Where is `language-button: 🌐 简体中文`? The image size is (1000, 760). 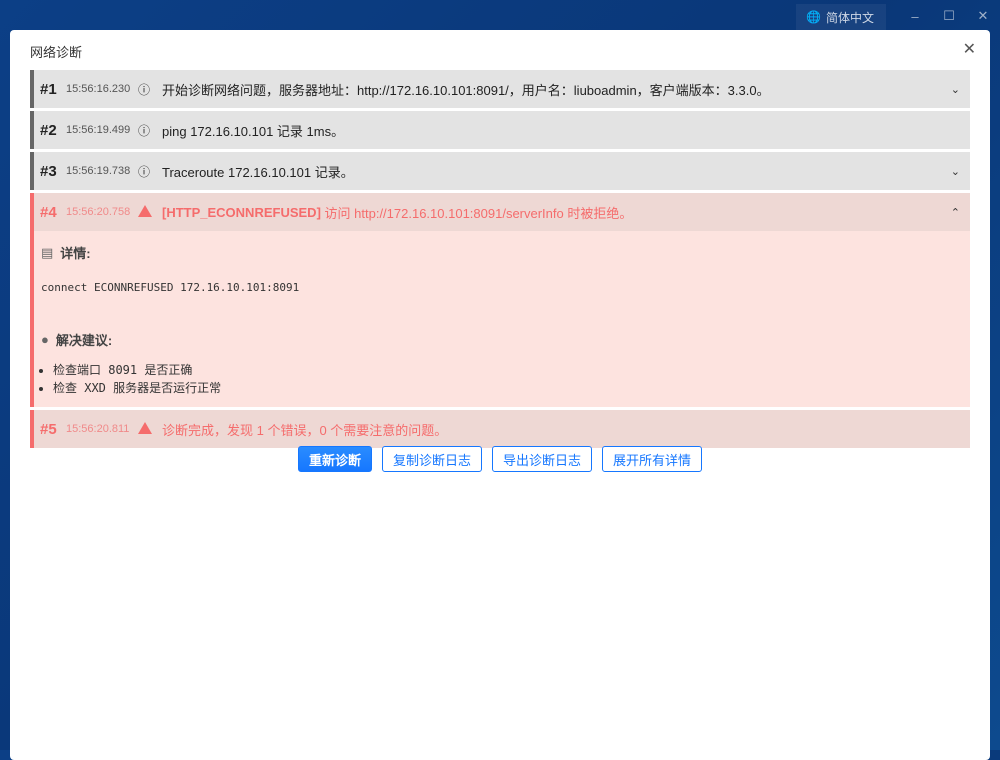 language-button: 🌐 简体中文 is located at coordinates (841, 17).